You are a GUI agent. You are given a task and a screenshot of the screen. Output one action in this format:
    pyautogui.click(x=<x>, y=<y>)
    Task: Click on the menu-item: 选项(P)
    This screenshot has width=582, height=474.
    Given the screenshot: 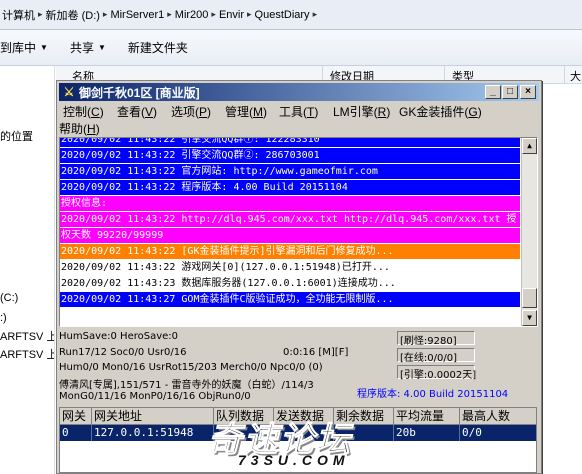 What is the action you would take?
    pyautogui.click(x=191, y=111)
    